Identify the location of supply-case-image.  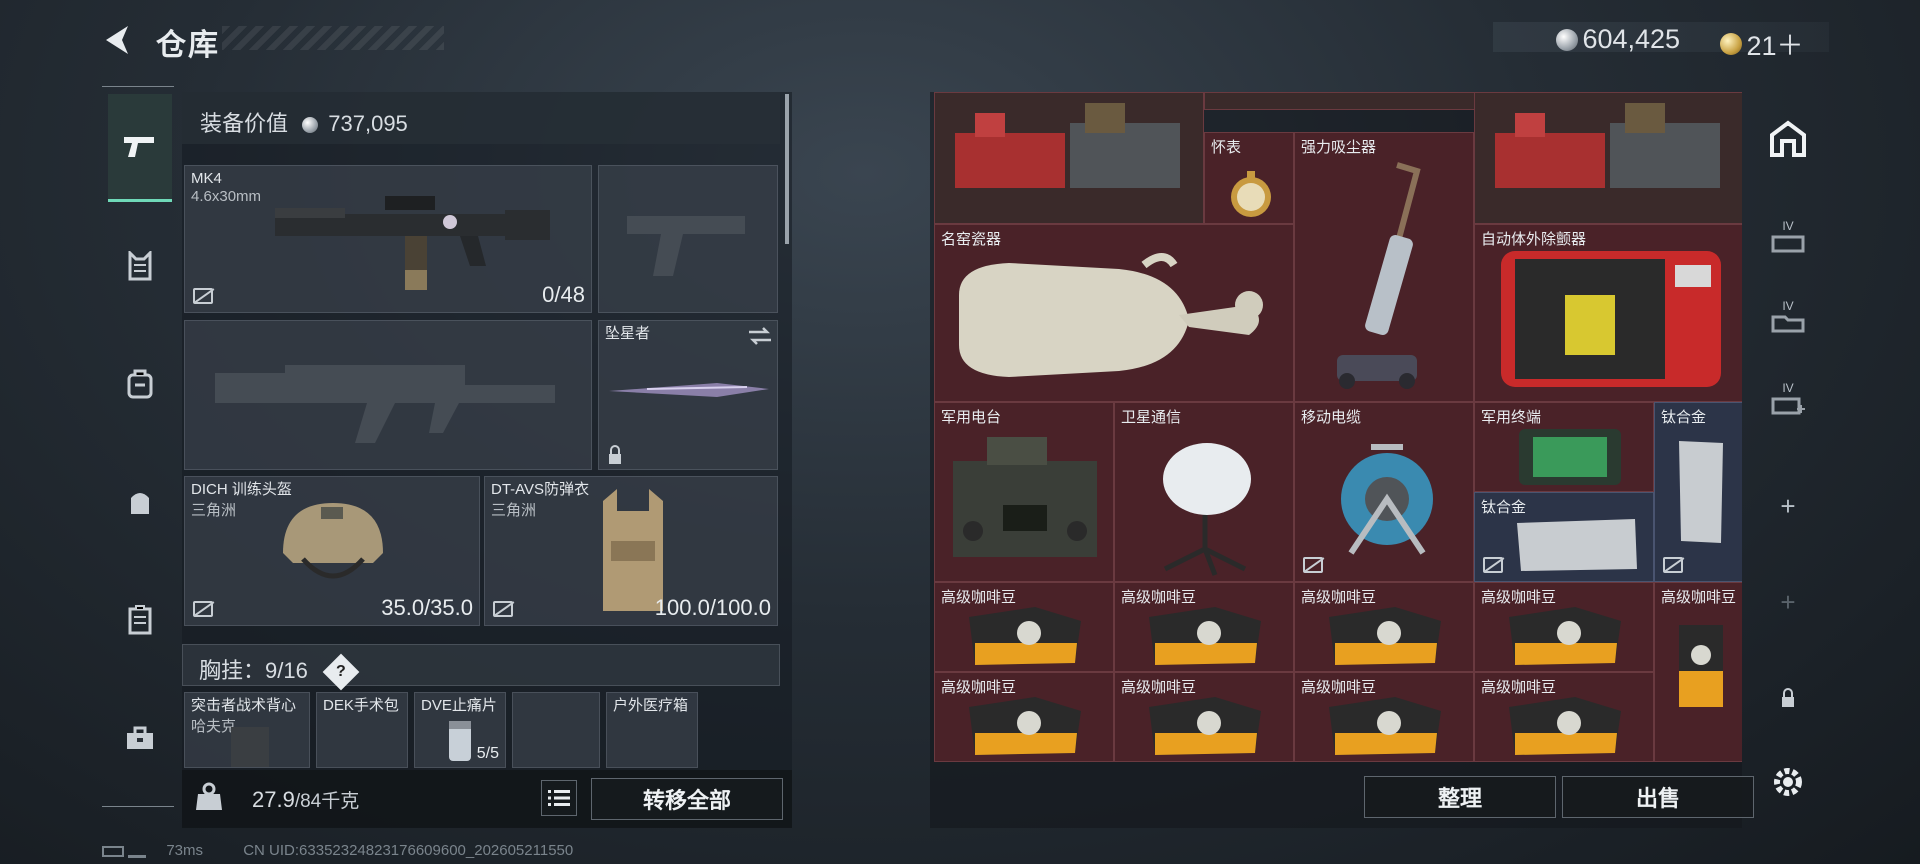
(1067, 145).